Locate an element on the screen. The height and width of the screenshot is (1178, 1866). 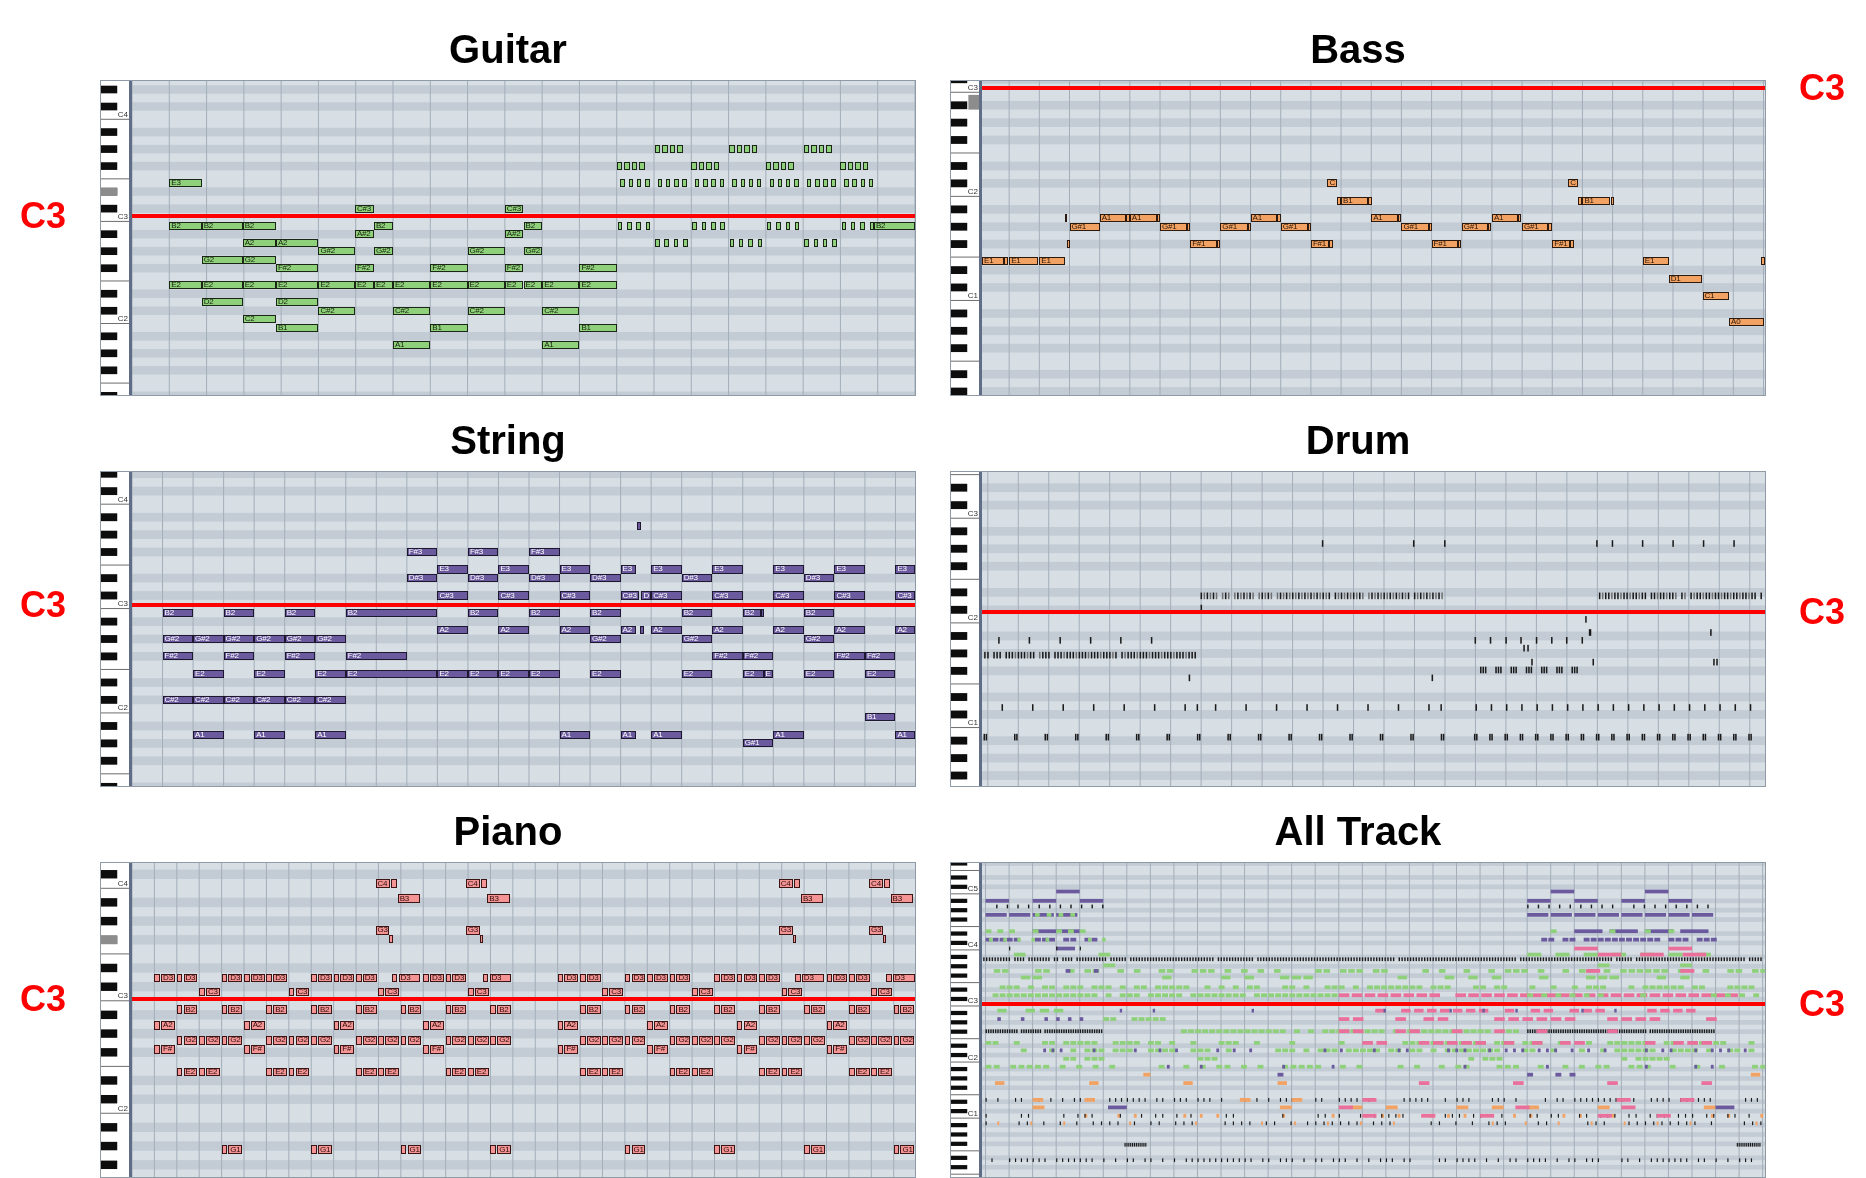
midi-note: C is located at coordinates (1332, 183).